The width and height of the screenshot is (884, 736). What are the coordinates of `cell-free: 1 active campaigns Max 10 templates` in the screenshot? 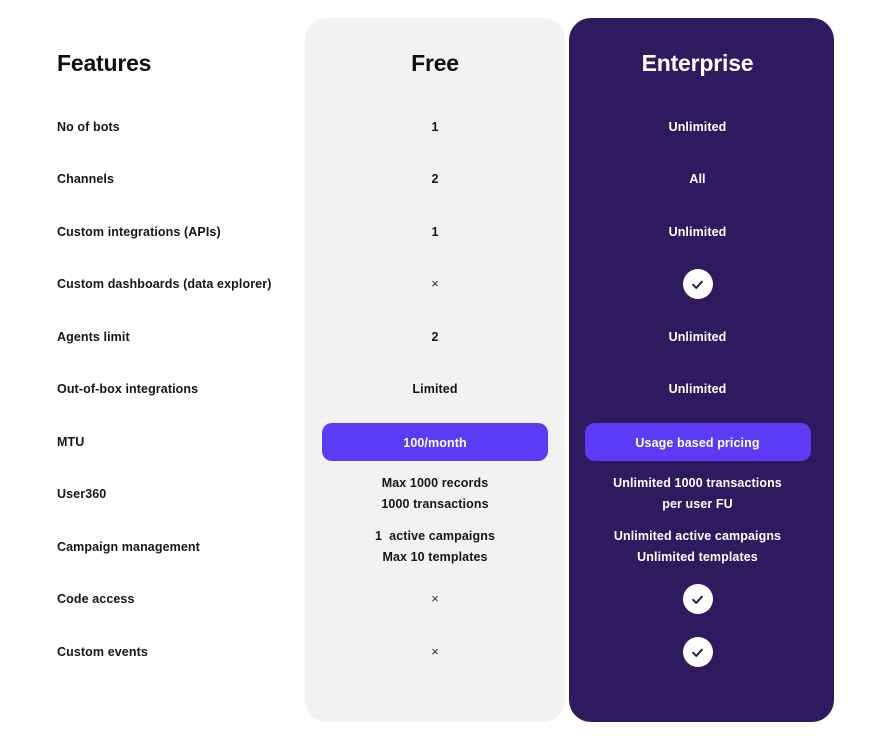 It's located at (435, 546).